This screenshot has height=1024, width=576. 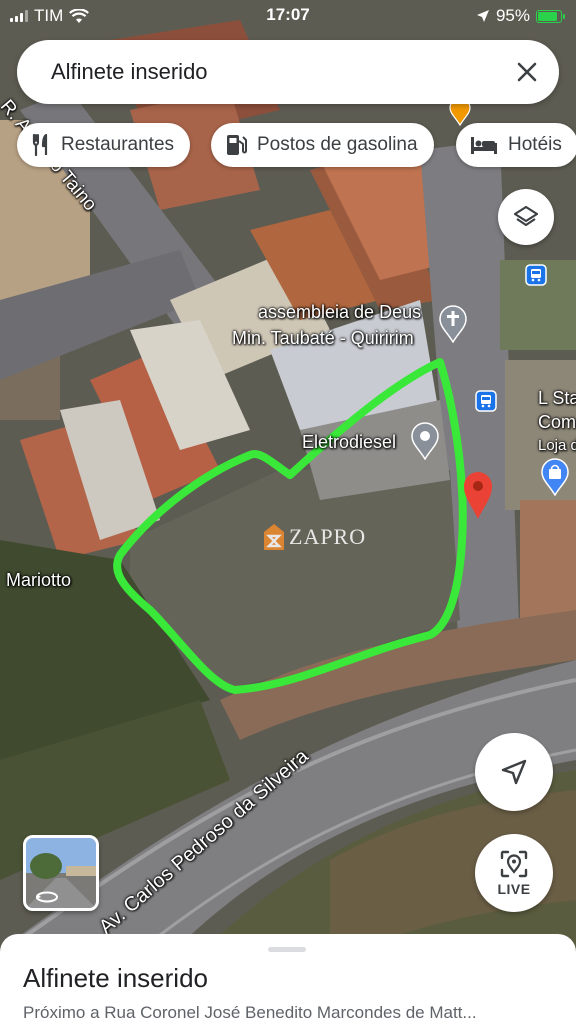 What do you see at coordinates (512, 15) in the screenshot?
I see `battery-percent: 95%` at bounding box center [512, 15].